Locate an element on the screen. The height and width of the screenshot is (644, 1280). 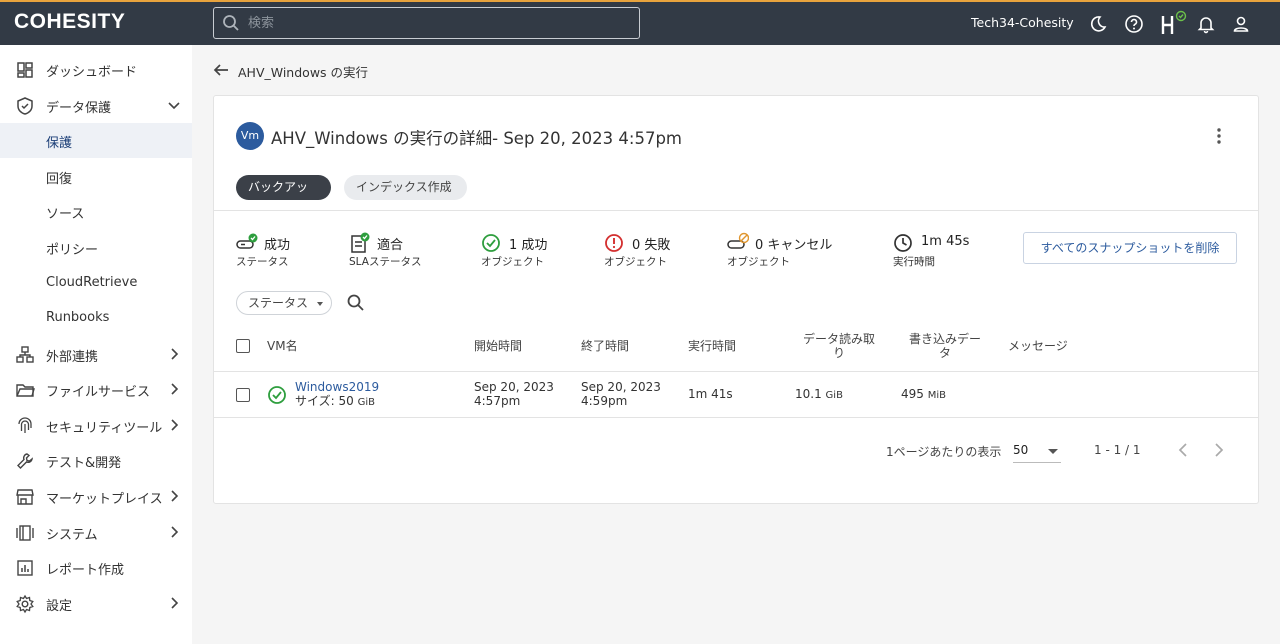
sidebar-item-label: 回復 is located at coordinates (59, 179).